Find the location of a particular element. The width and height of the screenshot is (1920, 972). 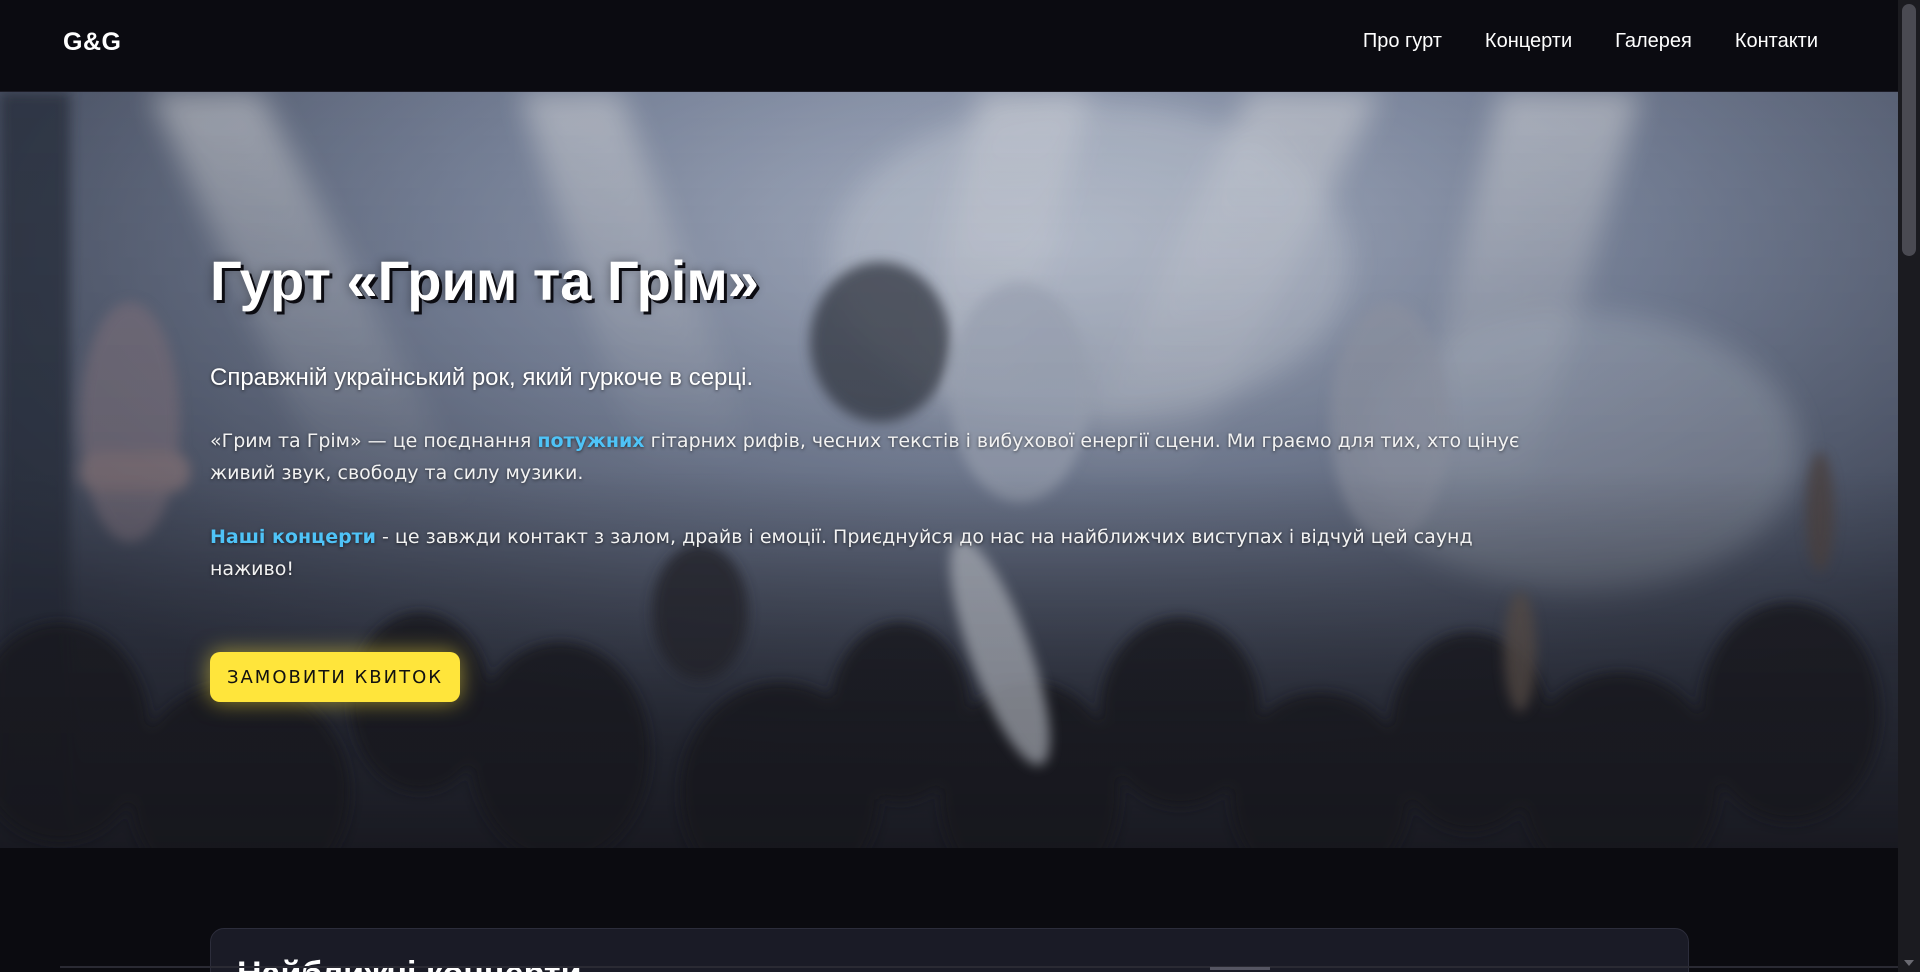

hero-description-start: «Грим та Грім» — це поєднання is located at coordinates (374, 440).